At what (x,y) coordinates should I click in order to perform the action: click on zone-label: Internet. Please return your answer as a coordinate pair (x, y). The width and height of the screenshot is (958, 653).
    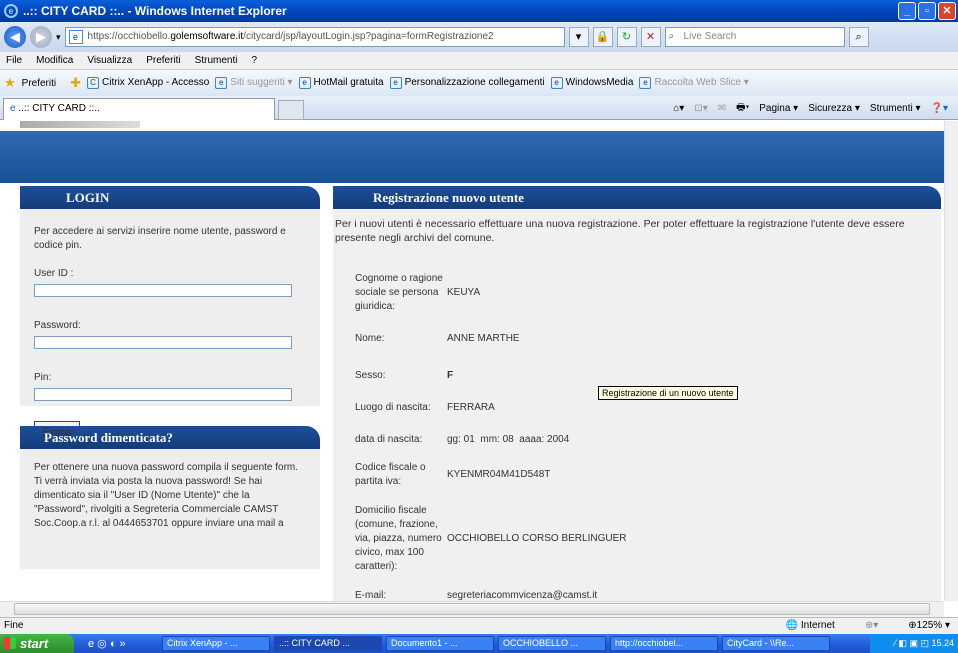
    Looking at the image, I should click on (817, 625).